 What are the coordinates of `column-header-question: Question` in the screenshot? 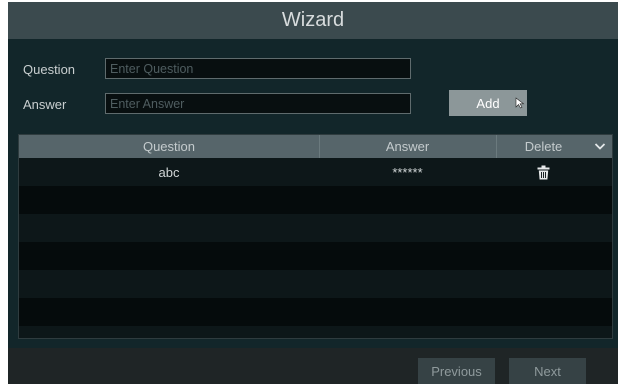 It's located at (169, 146).